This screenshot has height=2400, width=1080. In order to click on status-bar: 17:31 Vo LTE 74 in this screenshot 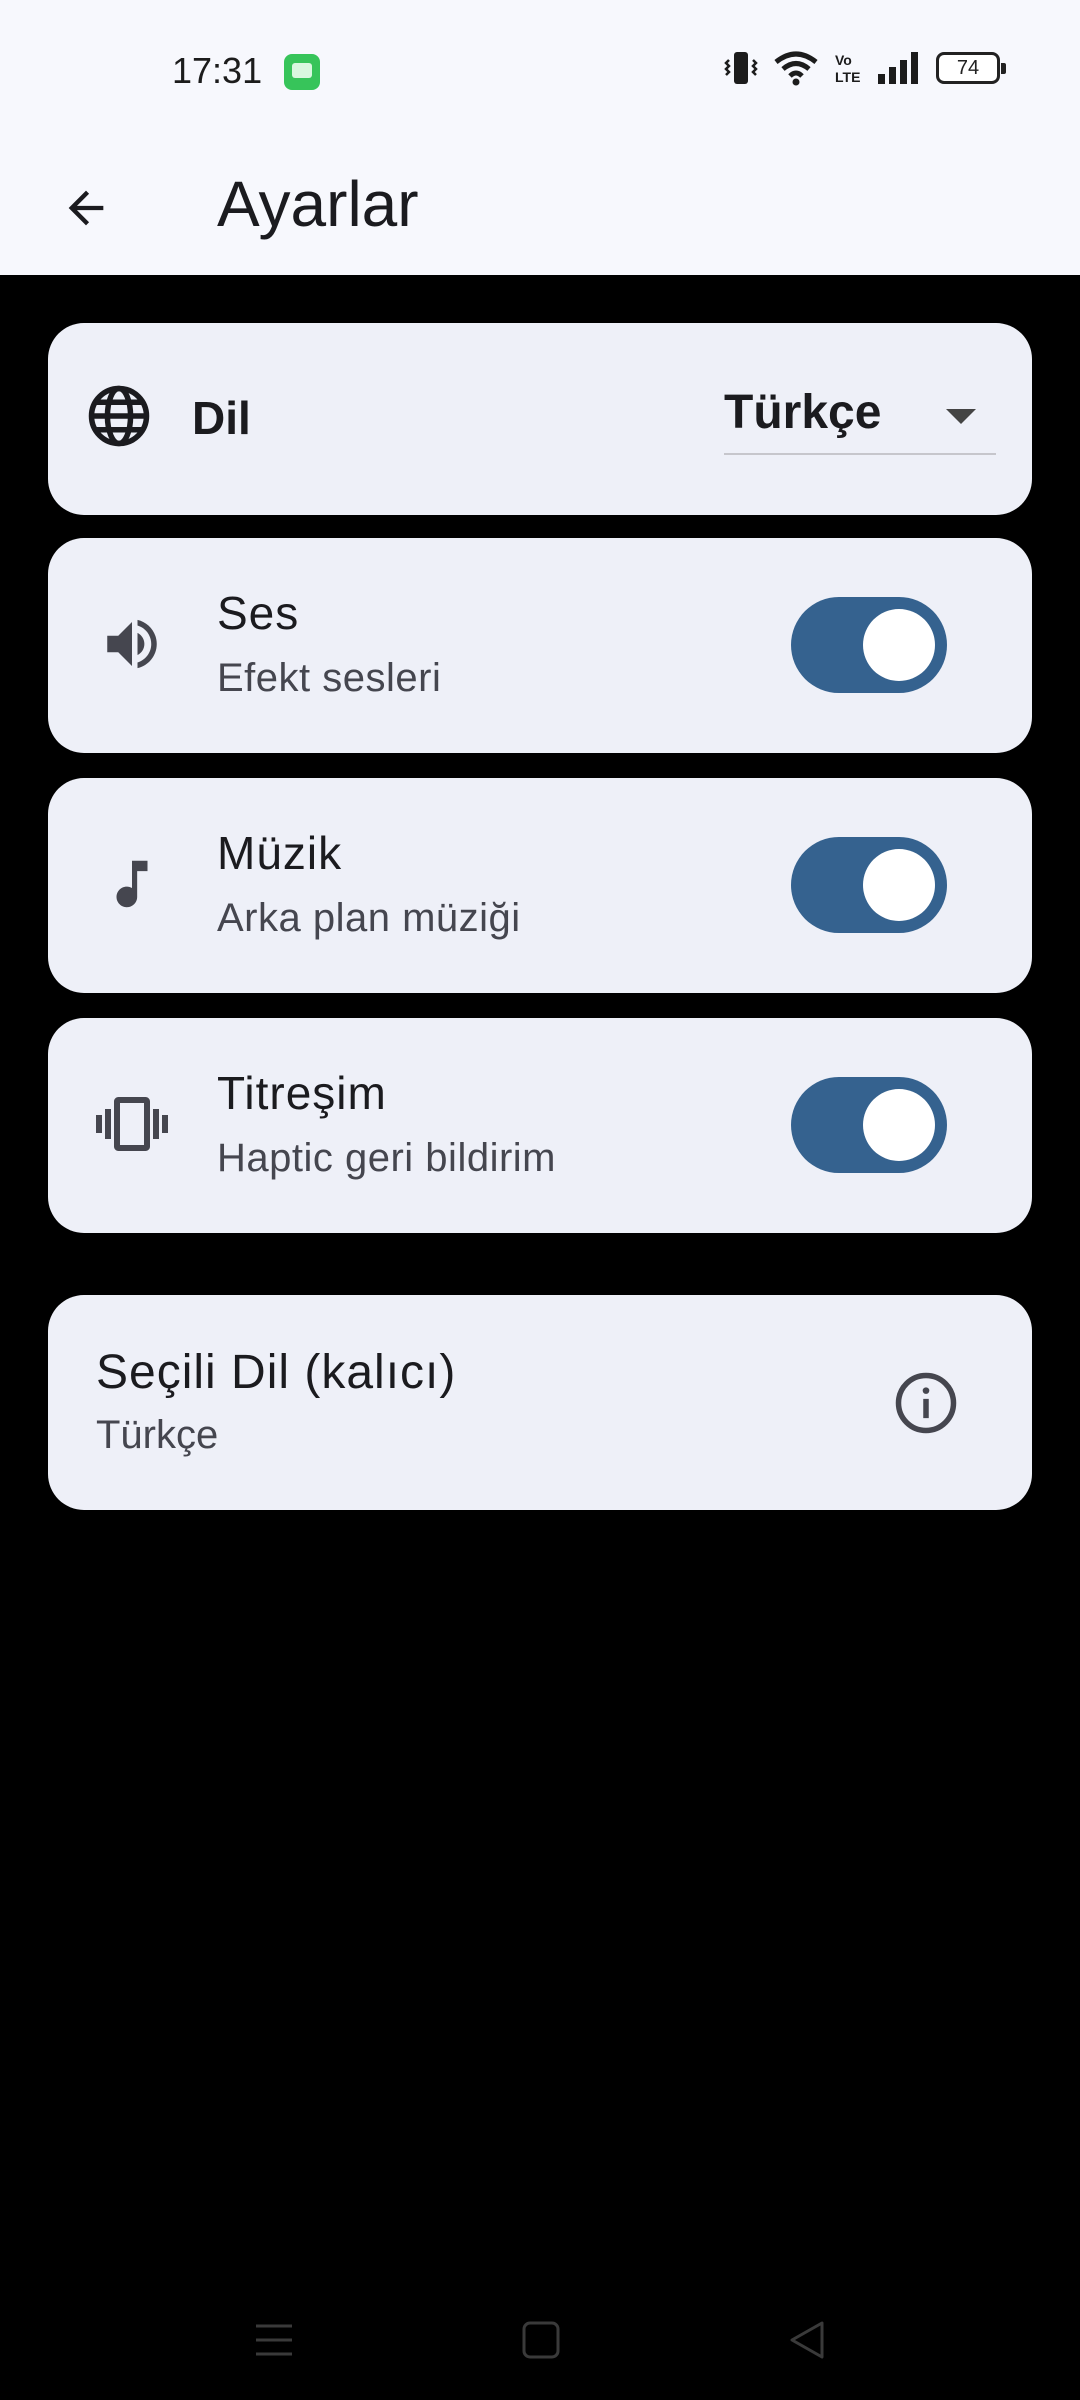, I will do `click(540, 70)`.